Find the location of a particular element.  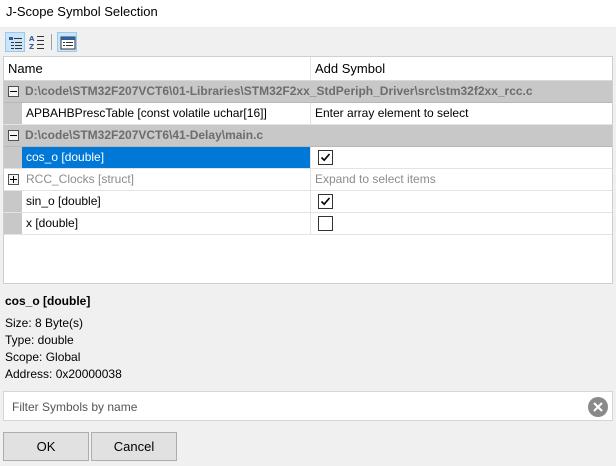

close-icon is located at coordinates (598, 407).